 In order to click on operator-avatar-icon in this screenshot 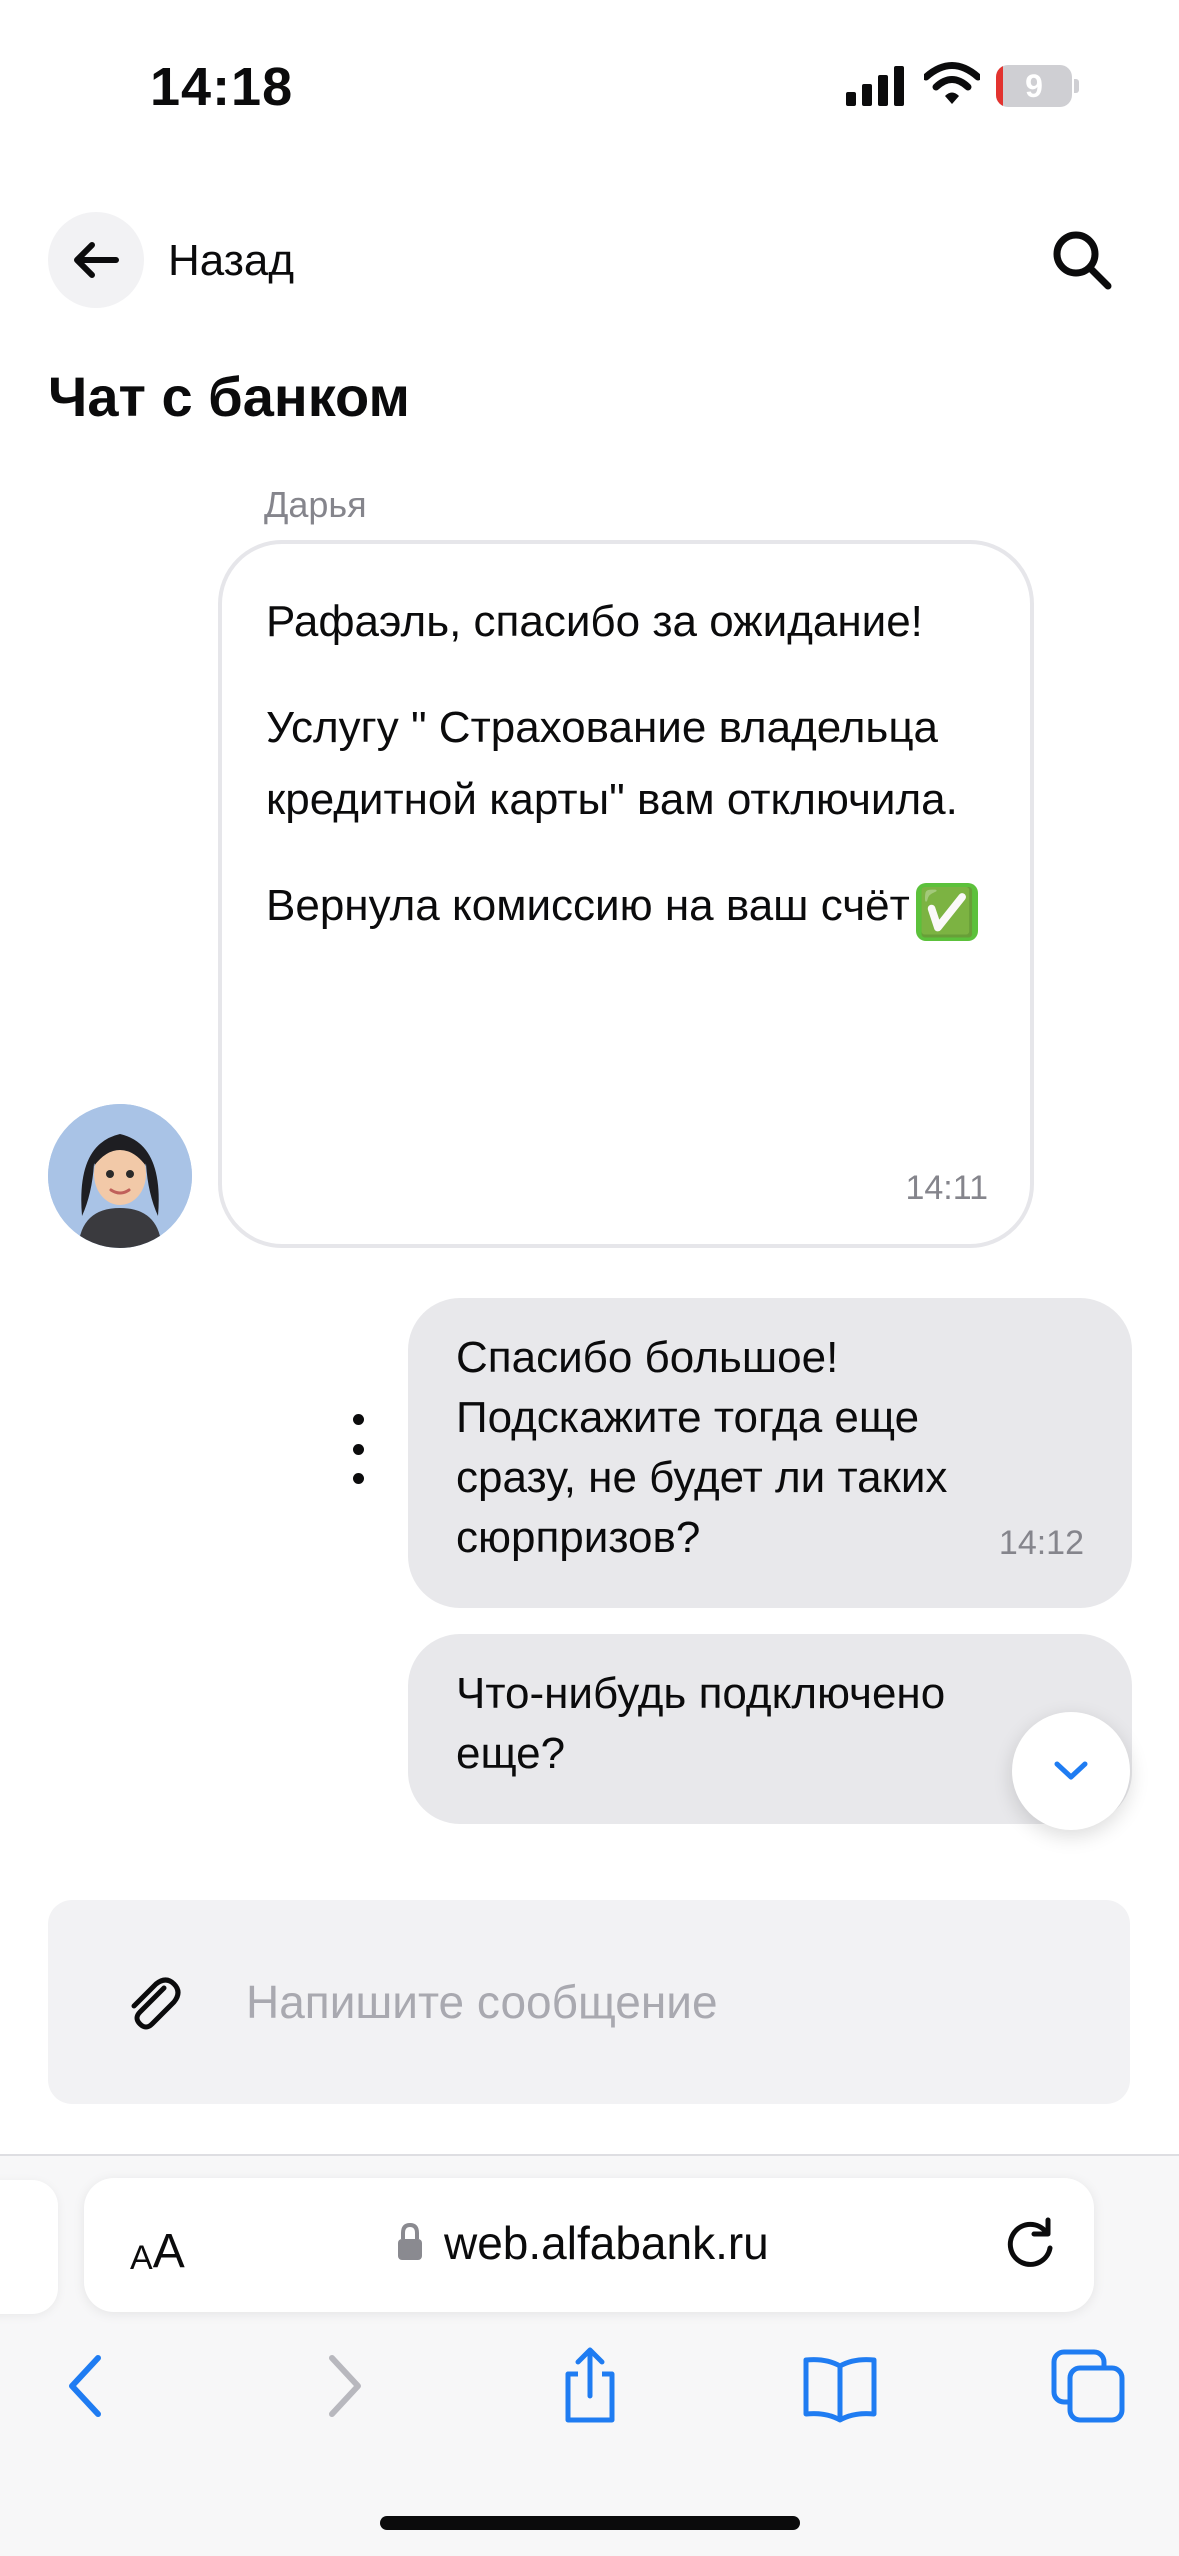, I will do `click(120, 1176)`.